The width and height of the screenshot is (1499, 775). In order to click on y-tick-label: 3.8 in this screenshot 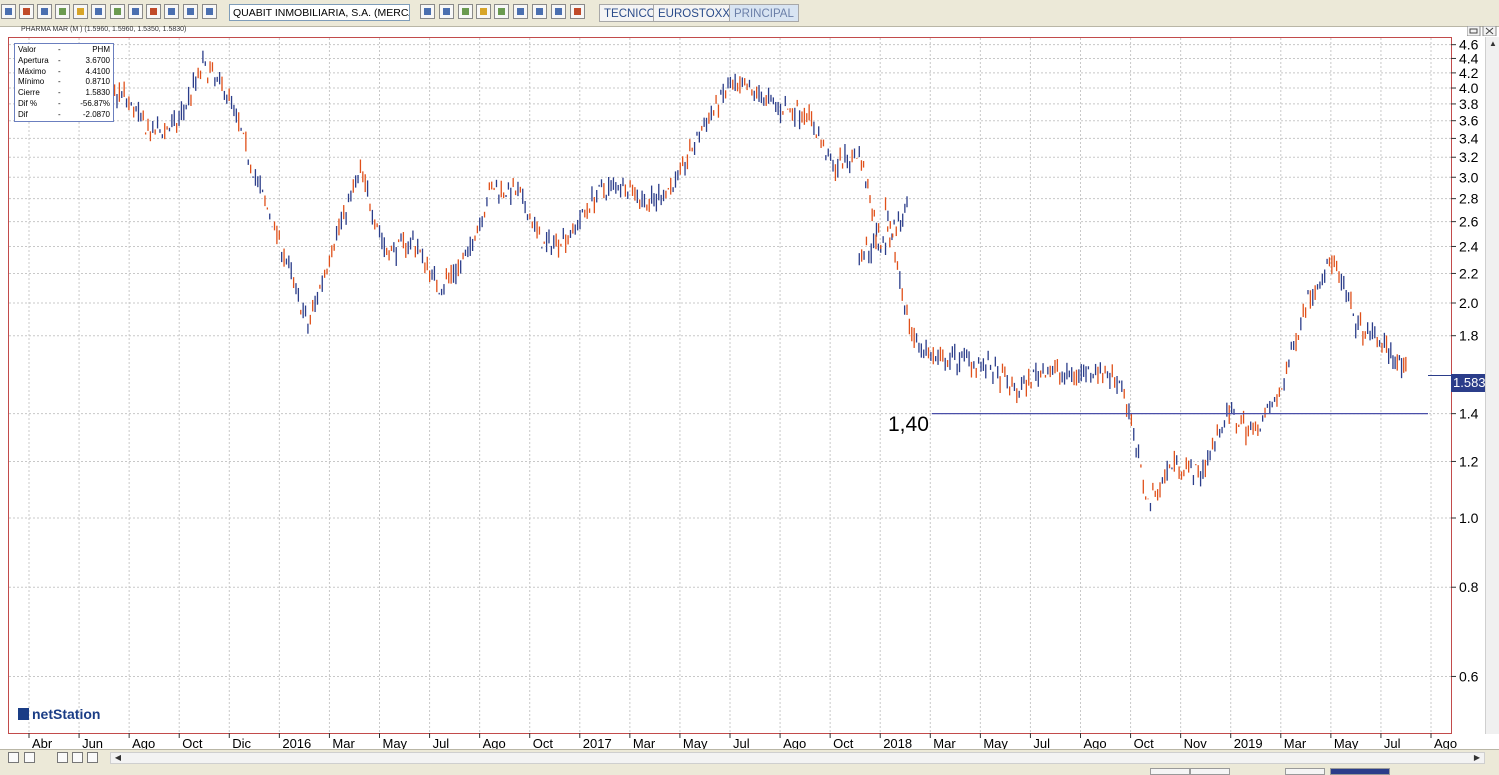, I will do `click(1469, 104)`.